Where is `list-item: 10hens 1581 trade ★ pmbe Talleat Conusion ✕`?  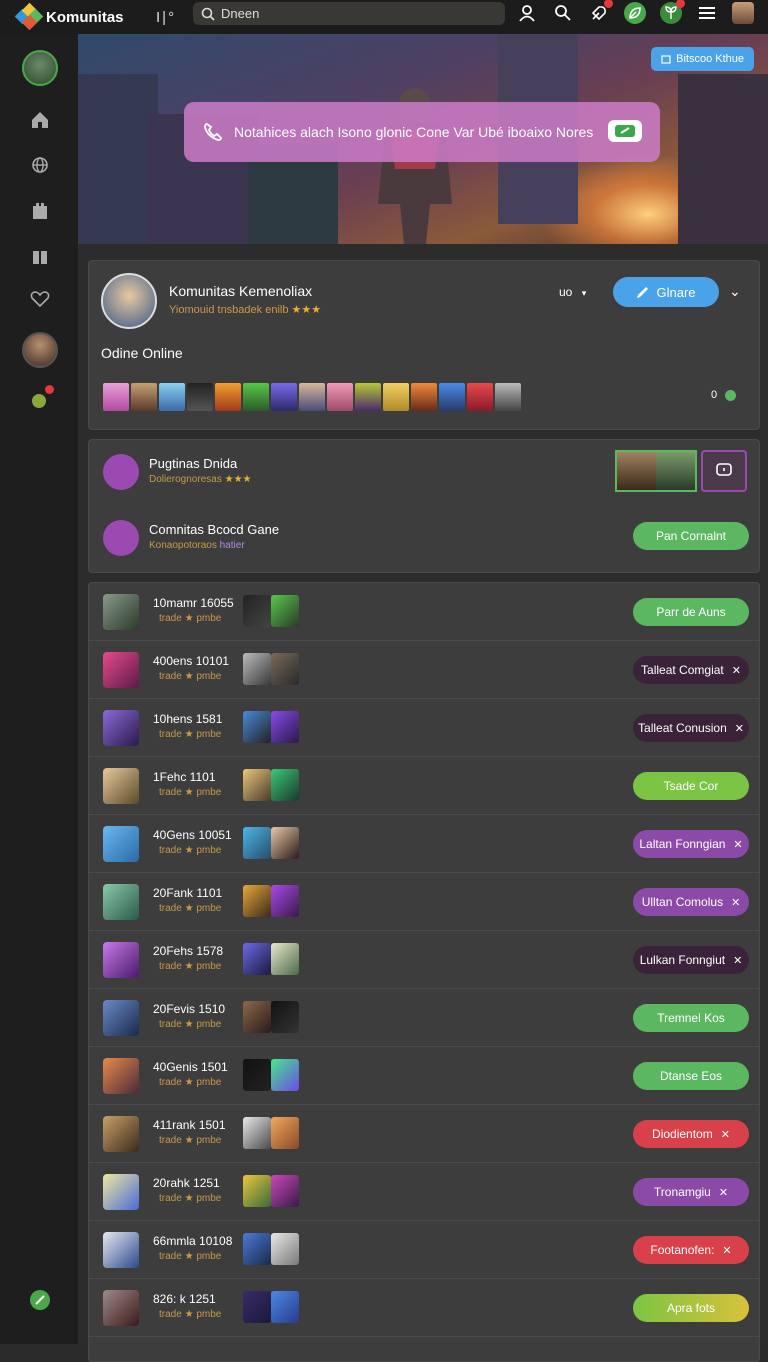
list-item: 10hens 1581 trade ★ pmbe Talleat Conusion ✕ is located at coordinates (424, 728).